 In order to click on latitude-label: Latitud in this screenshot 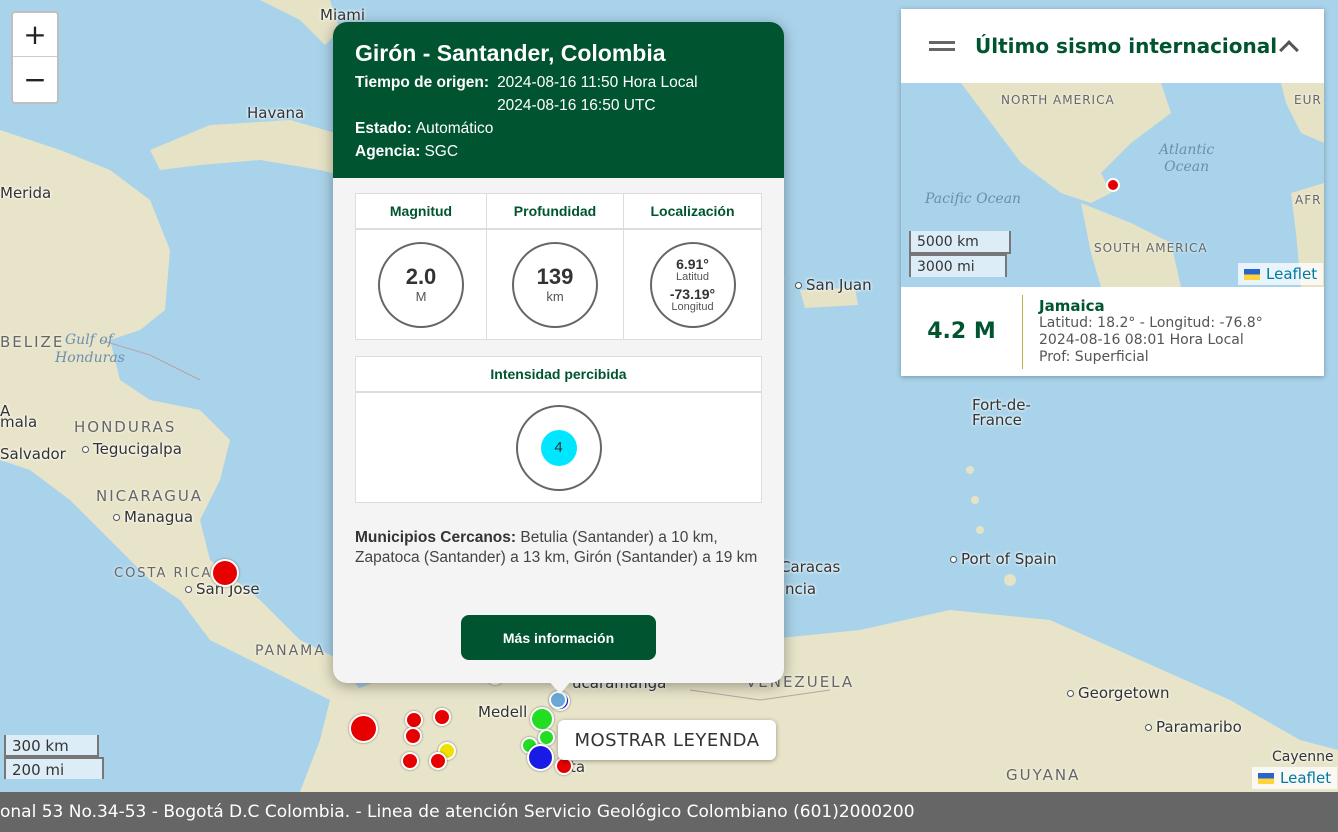, I will do `click(692, 276)`.